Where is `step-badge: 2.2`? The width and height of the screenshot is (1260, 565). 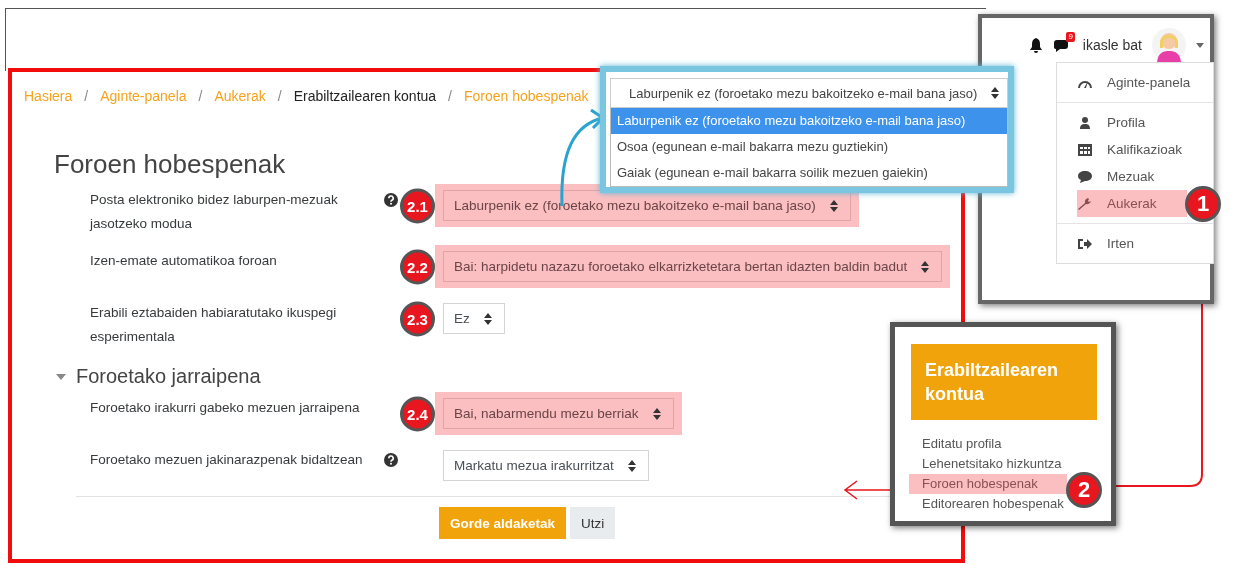
step-badge: 2.2 is located at coordinates (417, 266).